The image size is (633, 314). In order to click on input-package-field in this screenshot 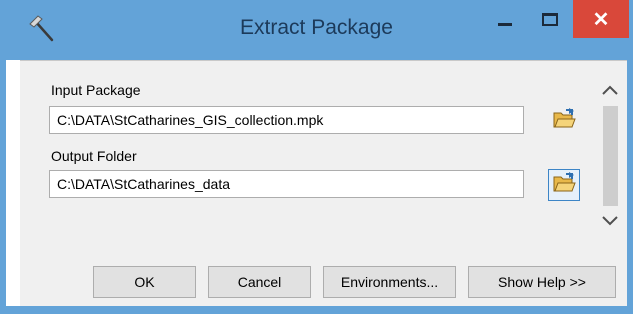, I will do `click(286, 120)`.